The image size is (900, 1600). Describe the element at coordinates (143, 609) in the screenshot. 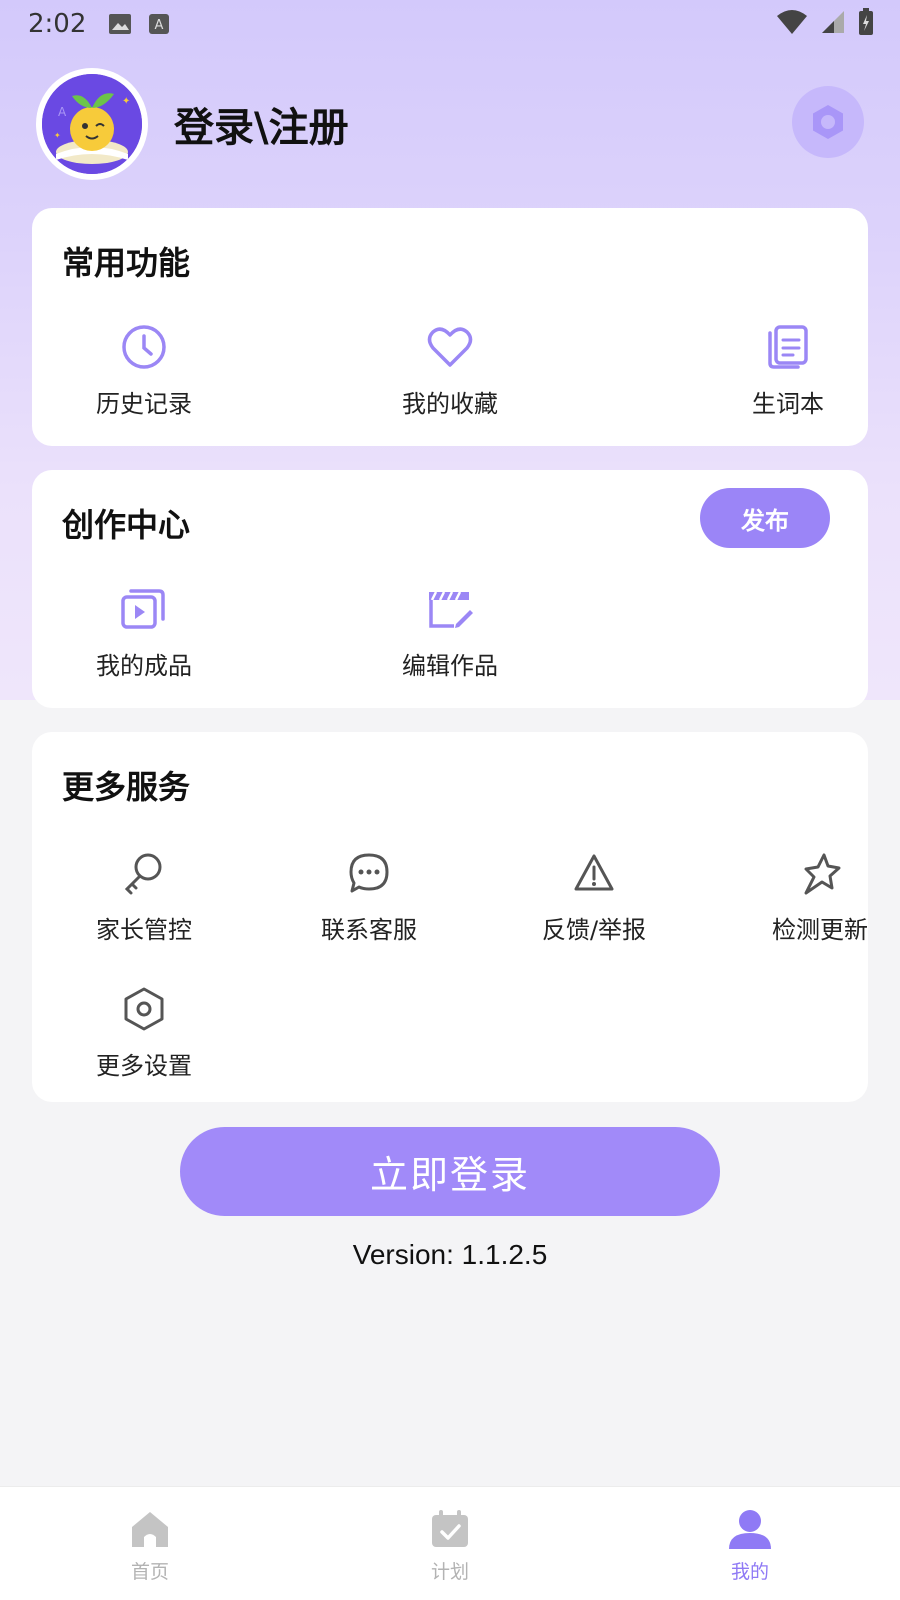

I see `video-stack-icon` at that location.